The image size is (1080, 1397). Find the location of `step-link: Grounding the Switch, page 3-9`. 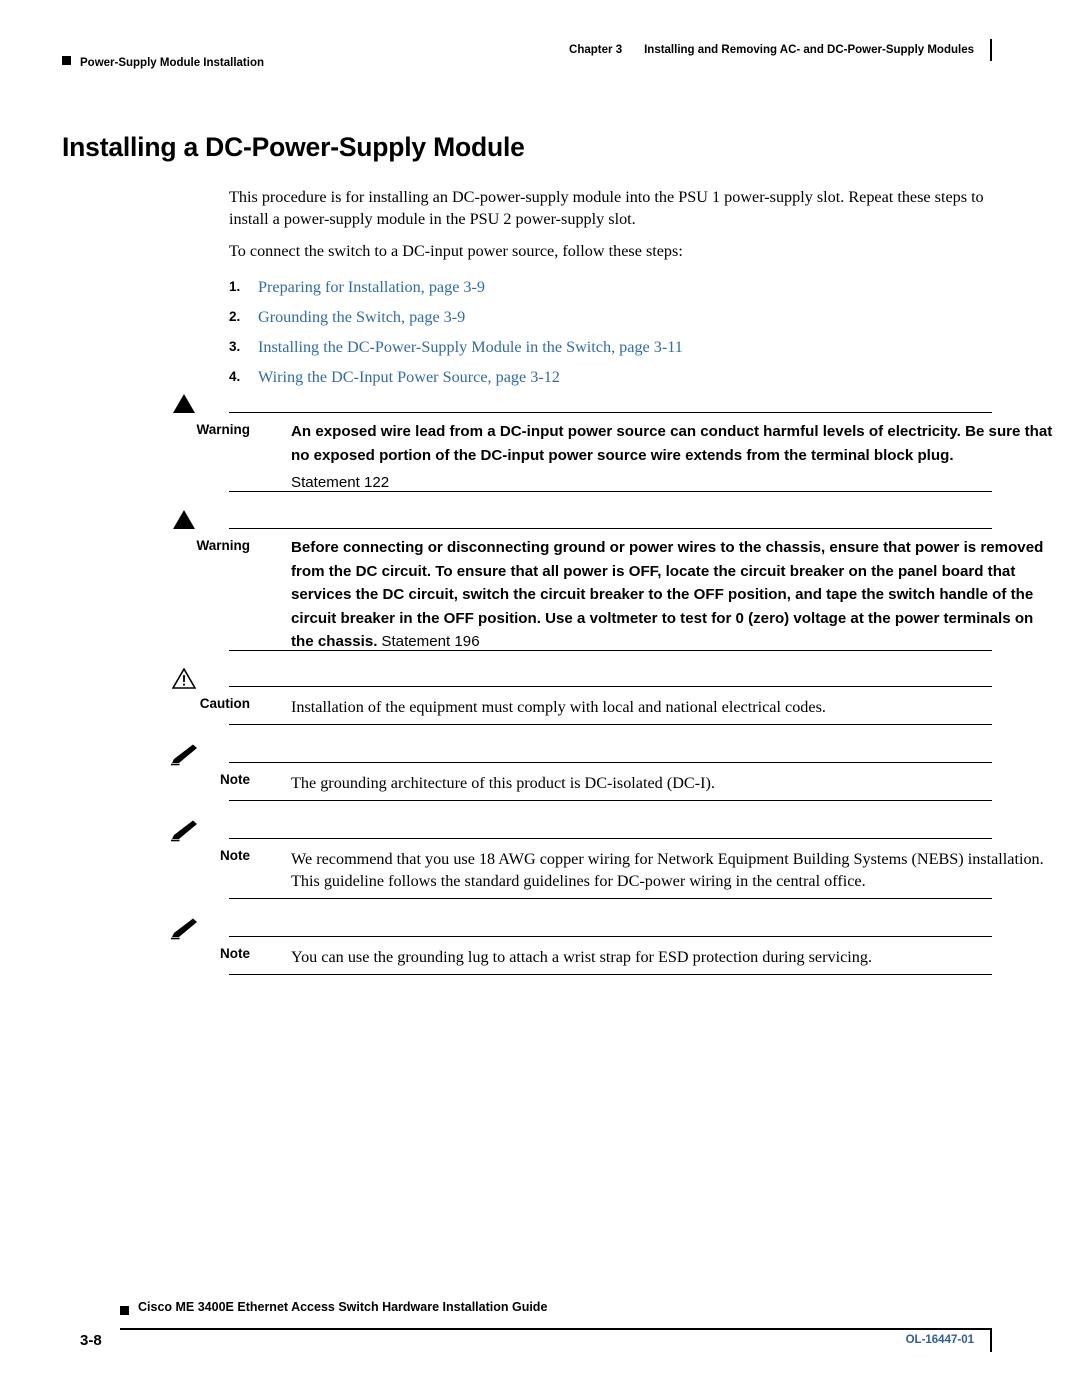

step-link: Grounding the Switch, page 3-9 is located at coordinates (361, 317).